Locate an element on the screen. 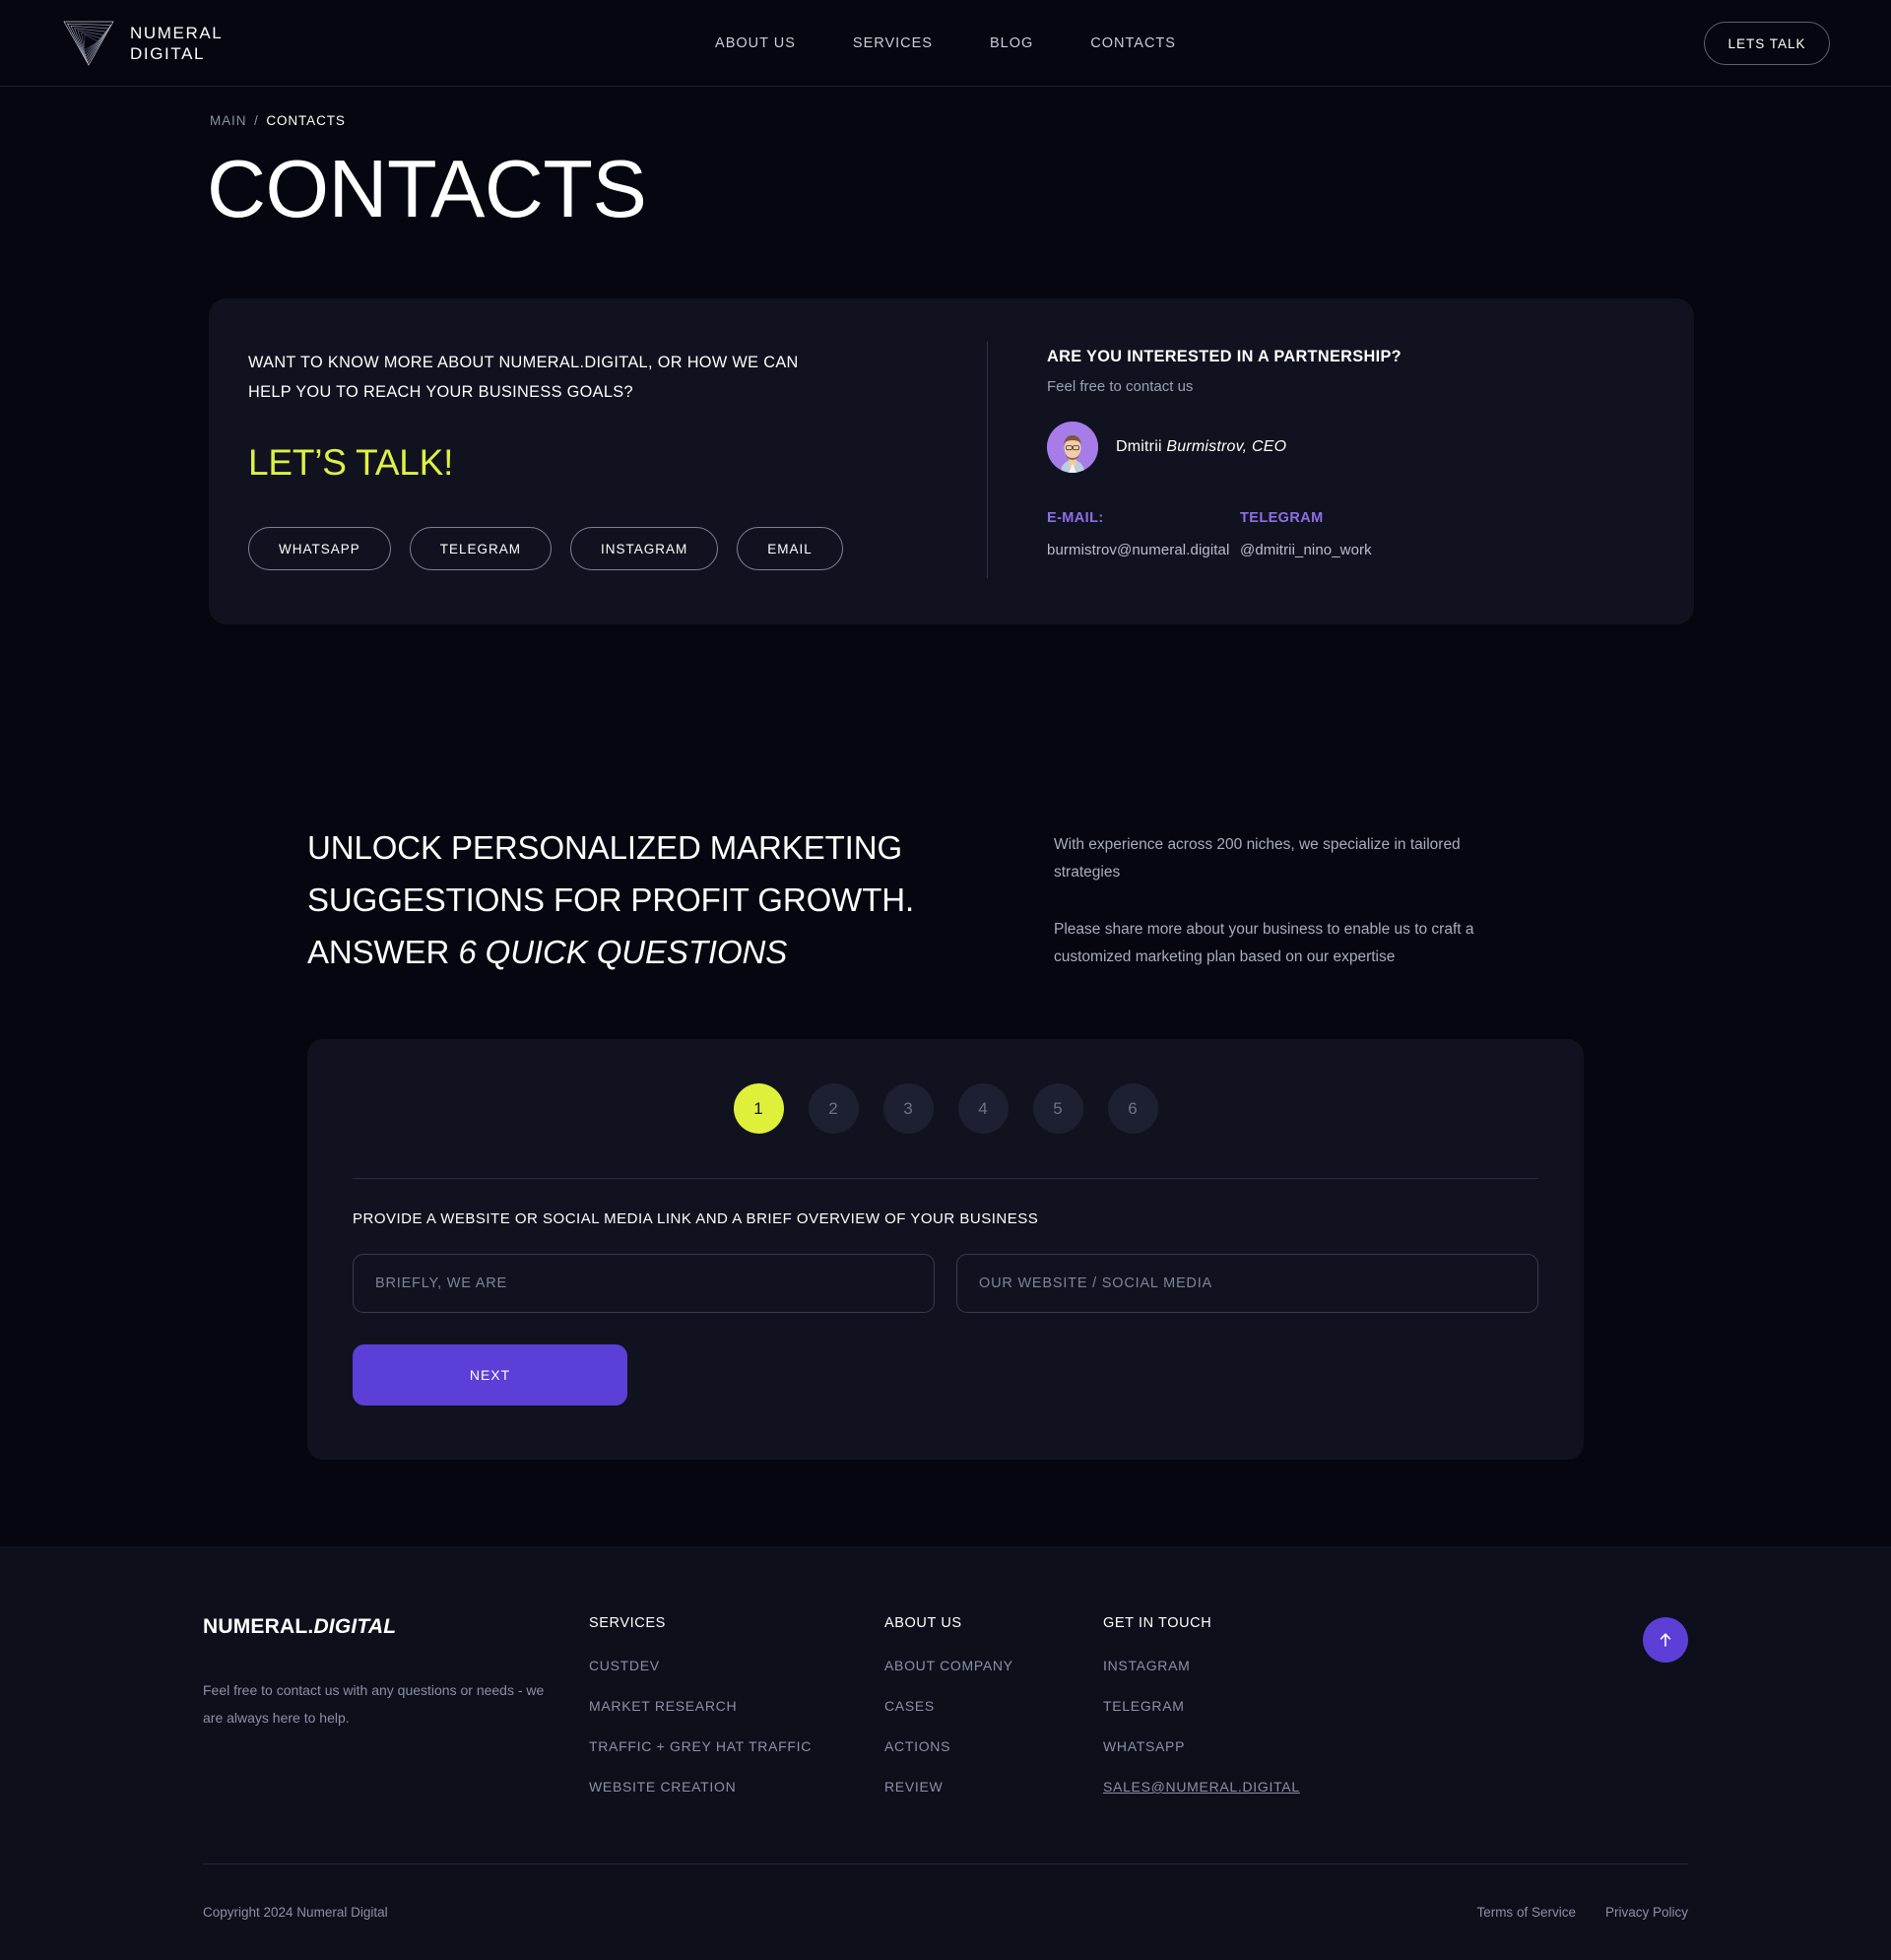 The width and height of the screenshot is (1891, 1960). quiz-steps: 1 2 3 4 5 6 is located at coordinates (946, 1109).